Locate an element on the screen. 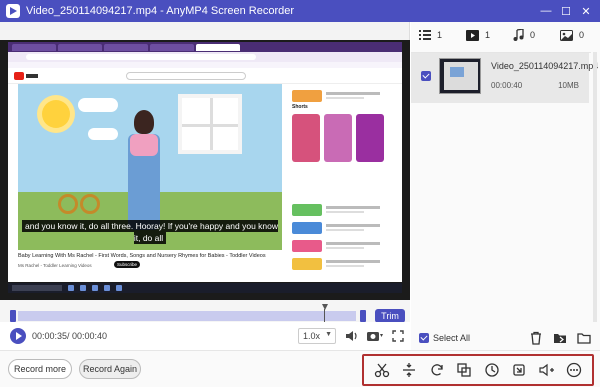 The width and height of the screenshot is (600, 387). player-controls: 00:00:35/ 00:00:40 1.0x ▼ is located at coordinates (205, 336).